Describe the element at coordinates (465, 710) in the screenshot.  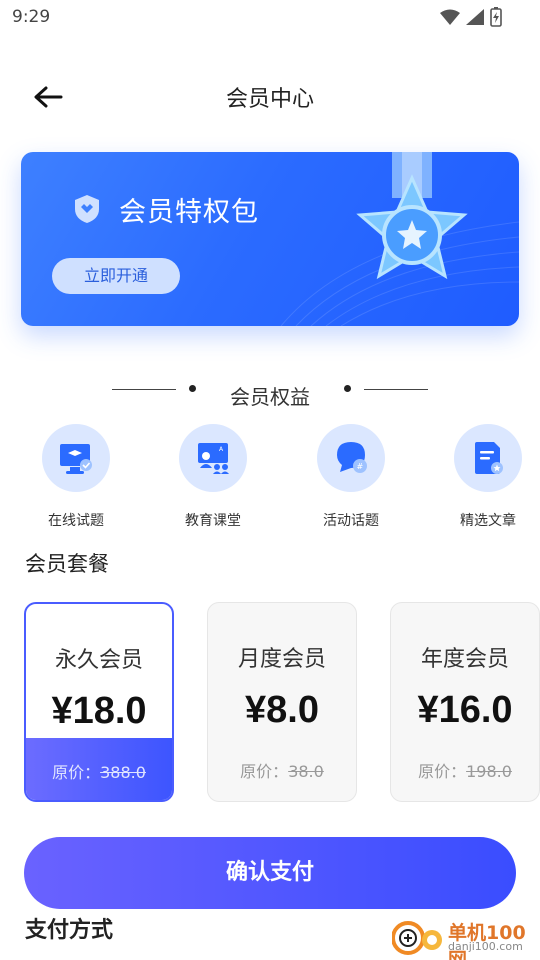
I see `plan-price: ¥16.0` at that location.